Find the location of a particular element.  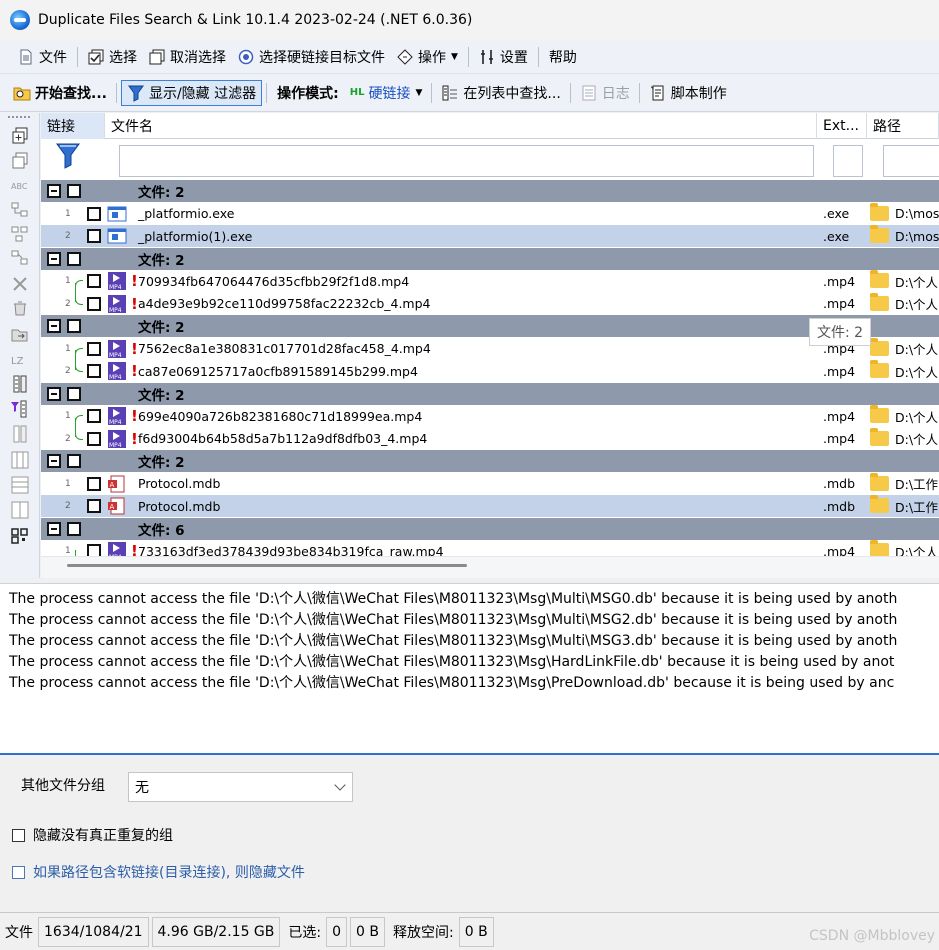

column-link: 链接 is located at coordinates (73, 126).